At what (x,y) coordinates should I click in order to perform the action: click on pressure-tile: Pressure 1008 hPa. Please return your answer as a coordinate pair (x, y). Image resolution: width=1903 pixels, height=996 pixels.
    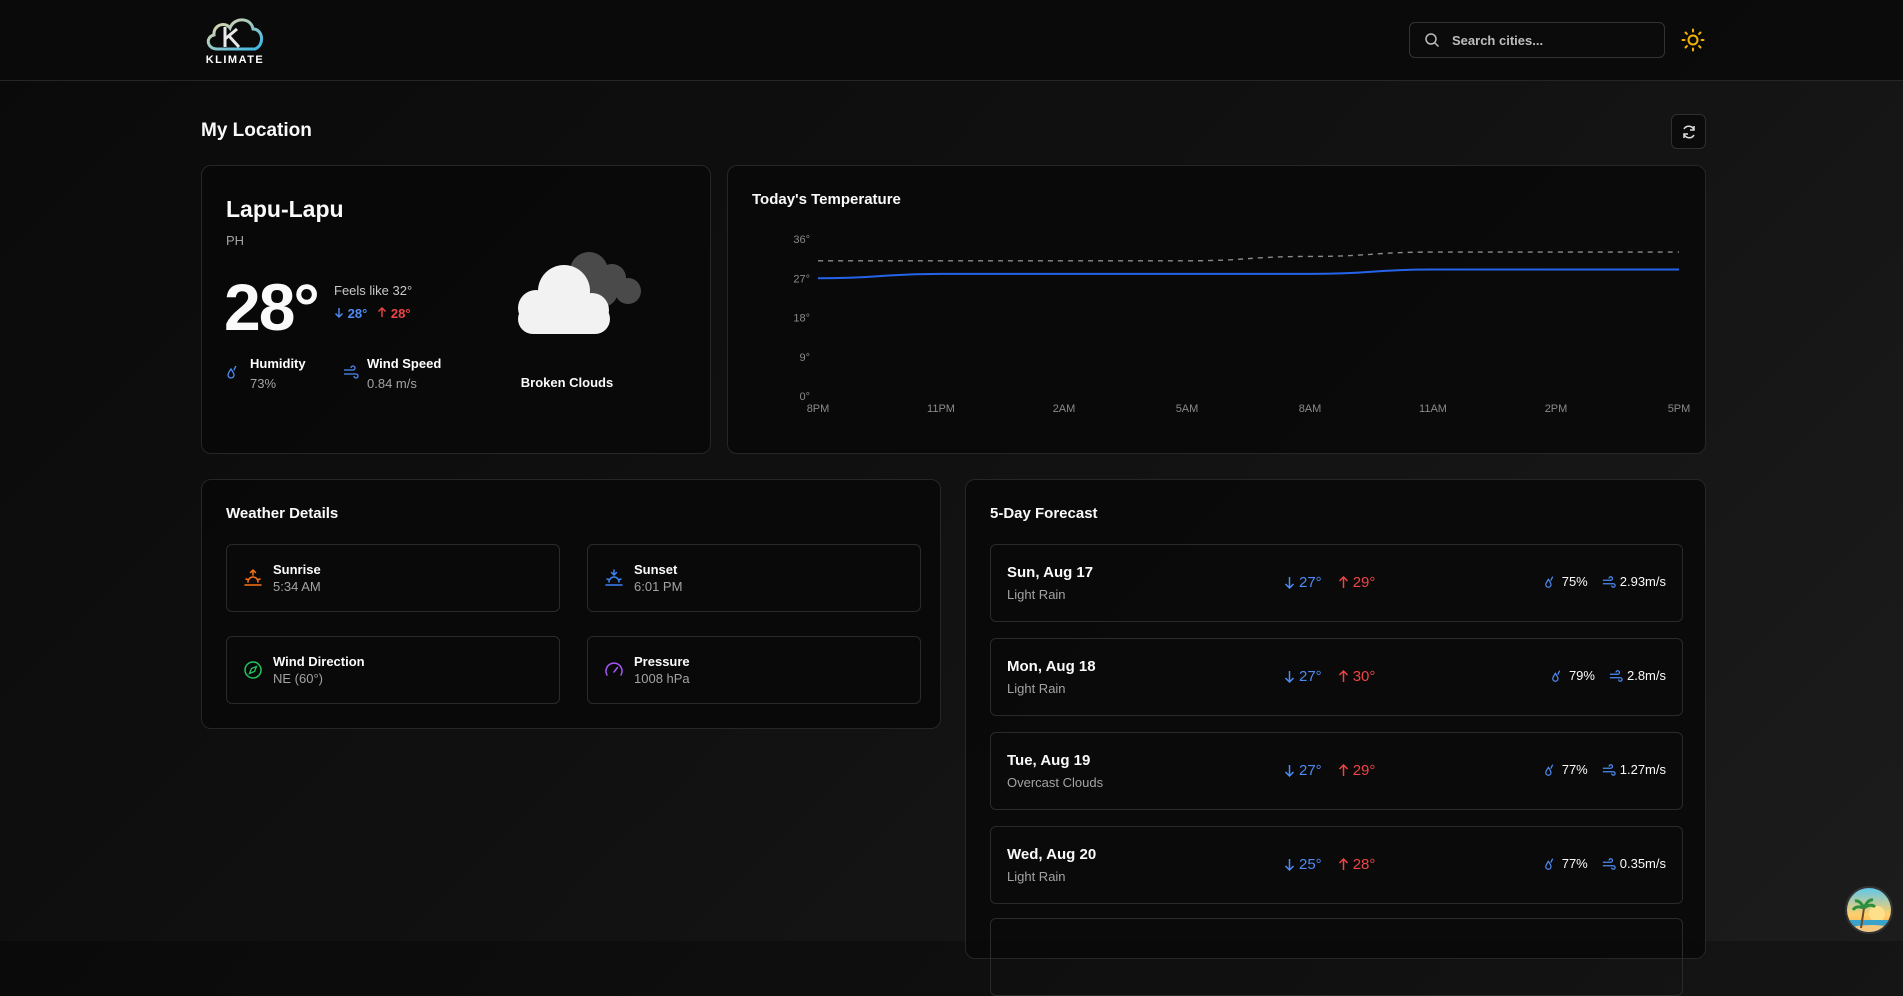
    Looking at the image, I should click on (754, 670).